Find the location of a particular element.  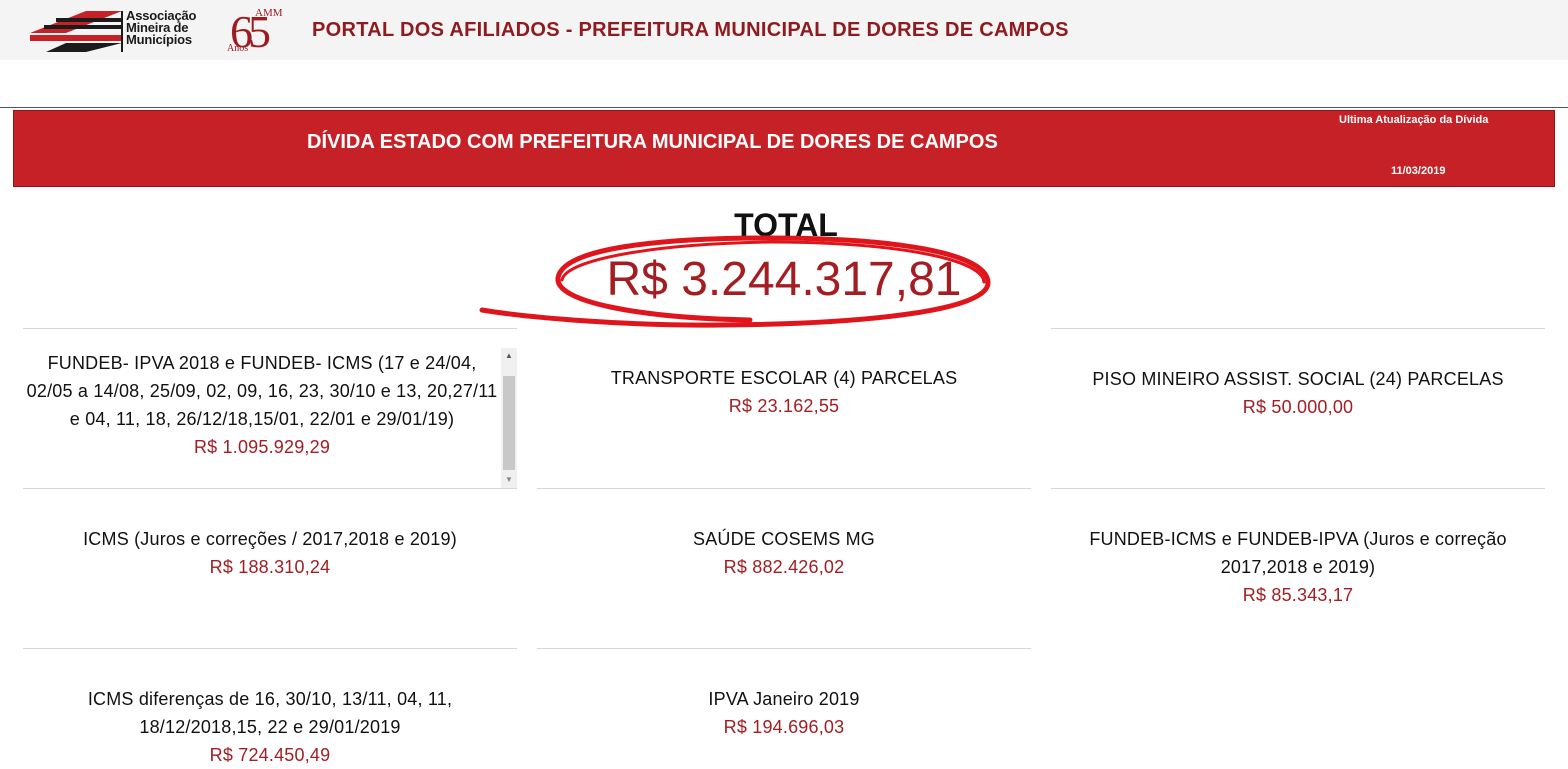

total-label: TOTAL is located at coordinates (786, 225).